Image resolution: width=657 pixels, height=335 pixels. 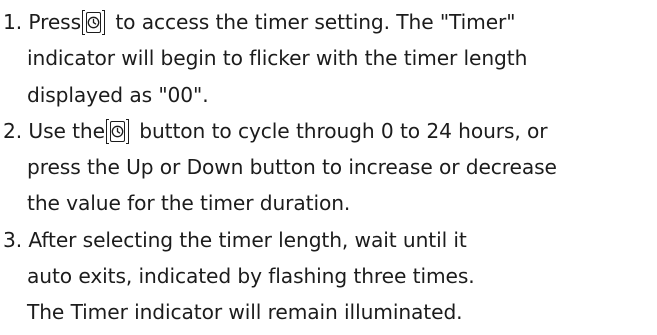 I want to click on step-2-number: 2., so click(x=13, y=130).